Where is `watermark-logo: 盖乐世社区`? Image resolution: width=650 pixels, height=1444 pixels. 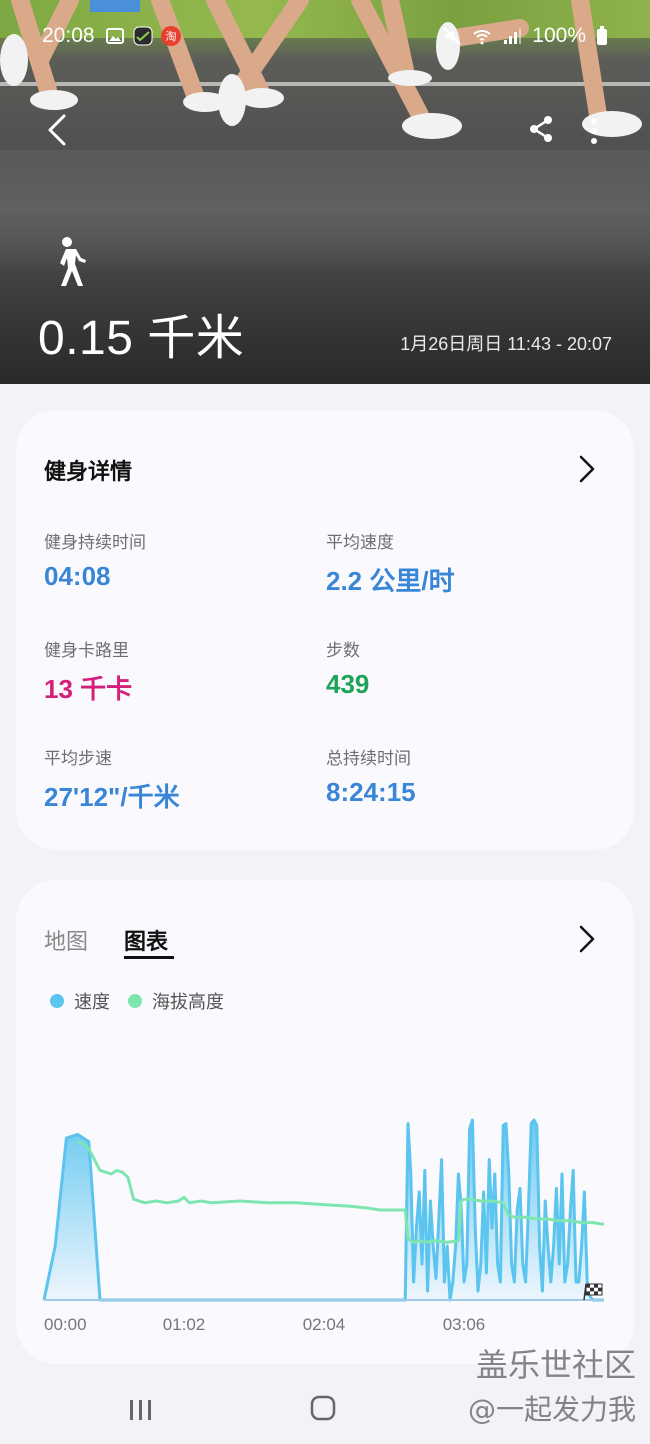 watermark-logo: 盖乐世社区 is located at coordinates (555, 1365).